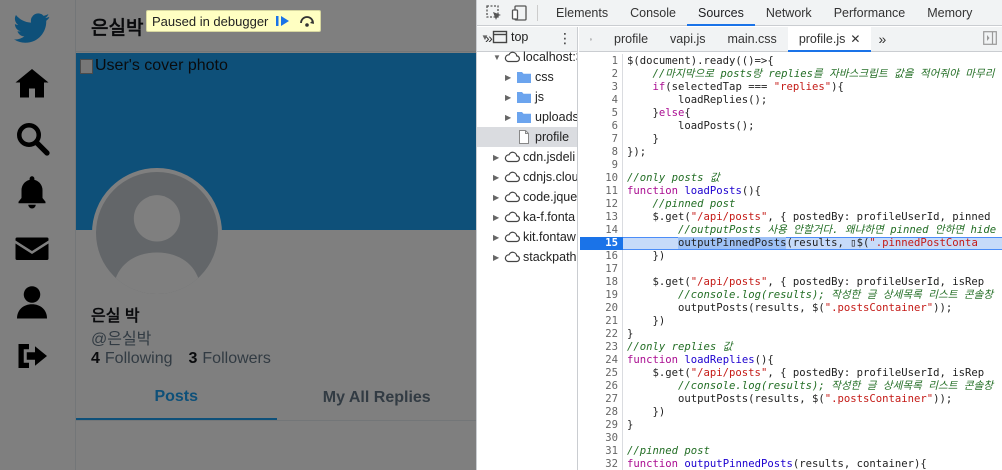  Describe the element at coordinates (598, 74) in the screenshot. I see `line-number: 2` at that location.